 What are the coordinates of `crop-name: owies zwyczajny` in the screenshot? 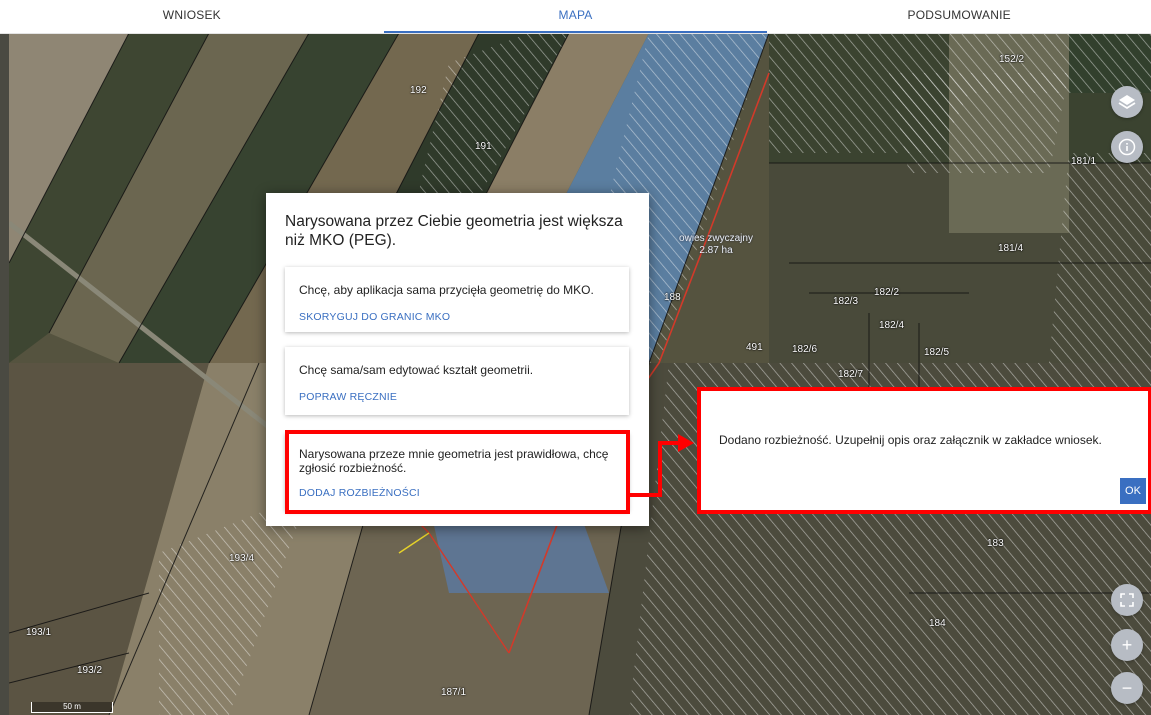 It's located at (716, 238).